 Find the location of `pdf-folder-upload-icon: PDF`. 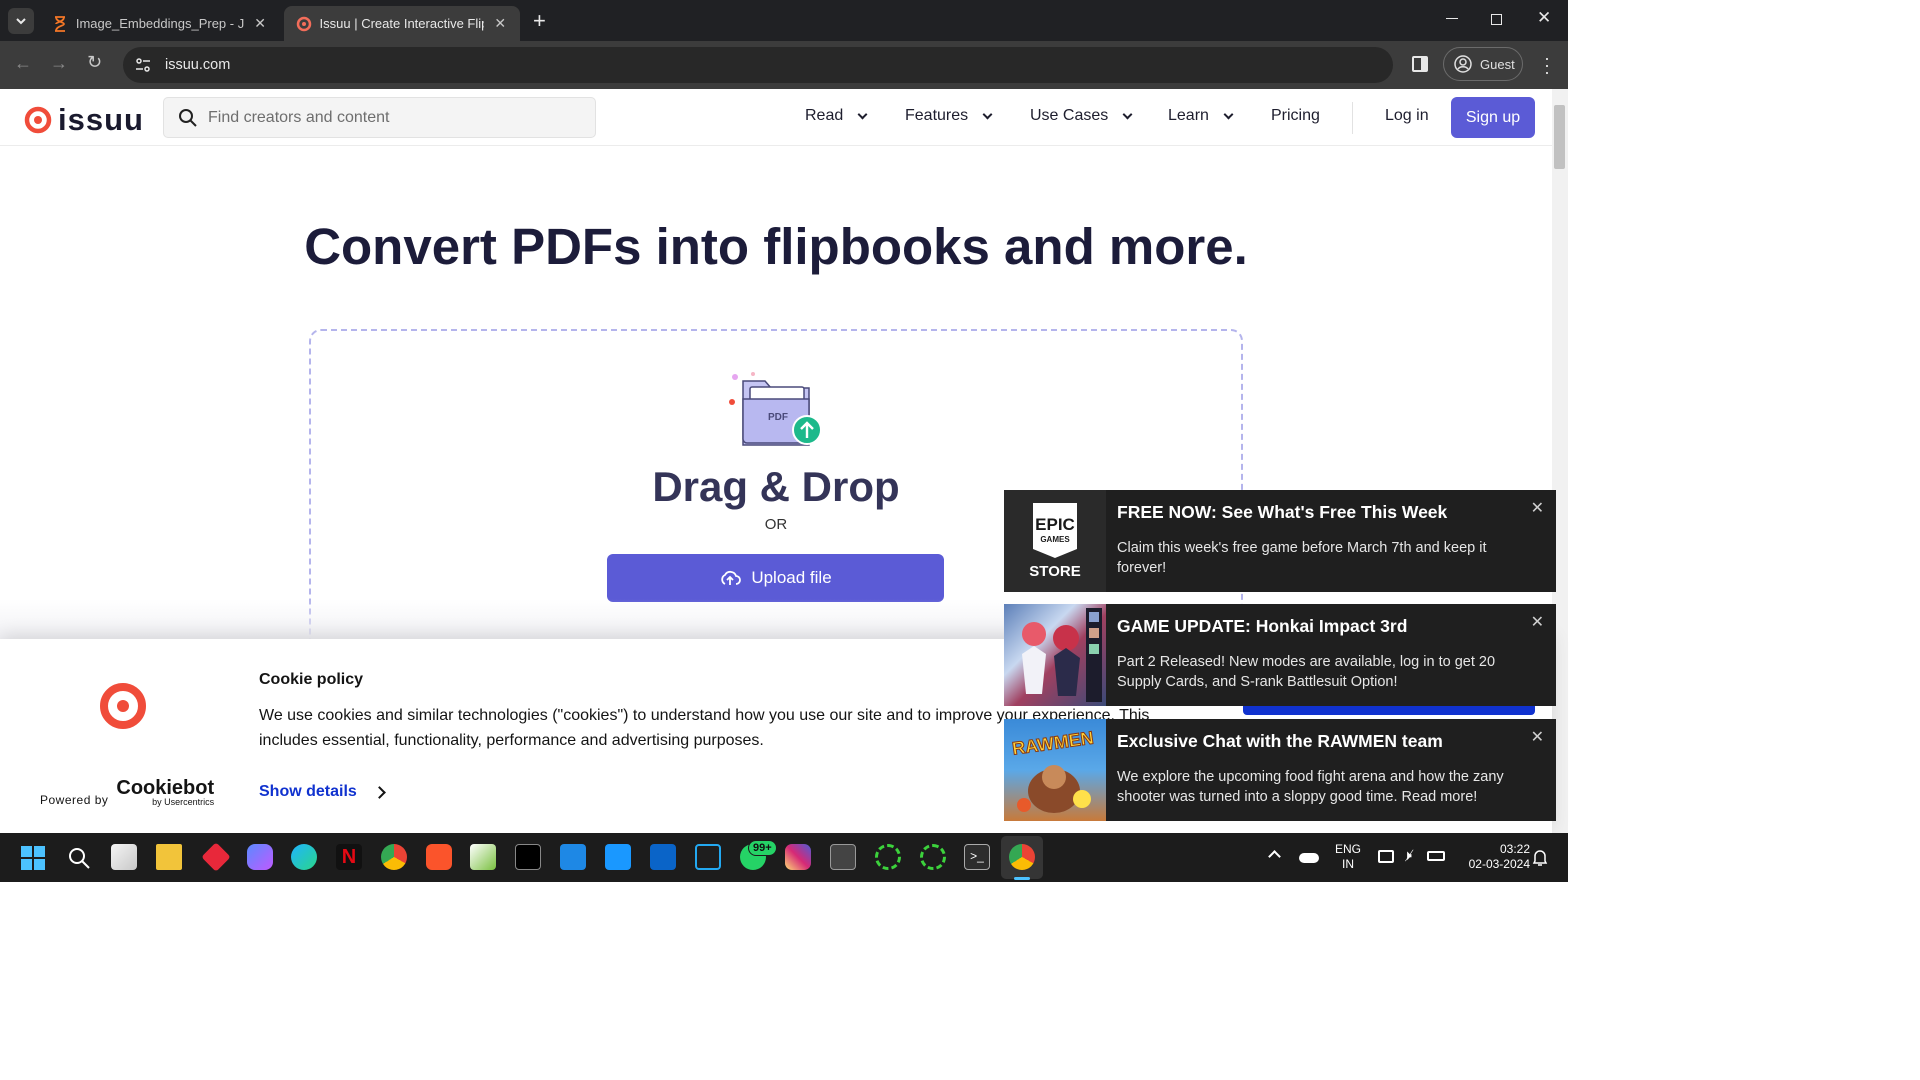

pdf-folder-upload-icon: PDF is located at coordinates (775, 409).